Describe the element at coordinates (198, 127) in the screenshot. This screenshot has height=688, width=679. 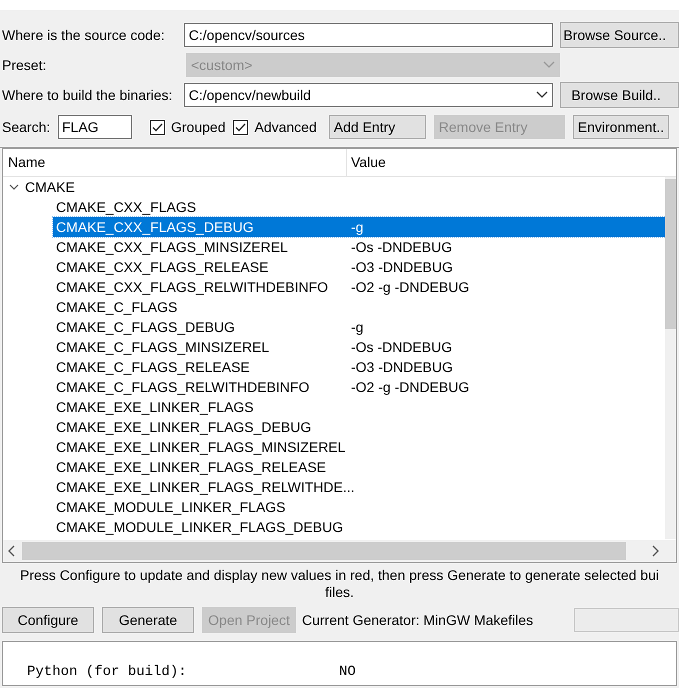
I see `checkbox-label: Grouped` at that location.